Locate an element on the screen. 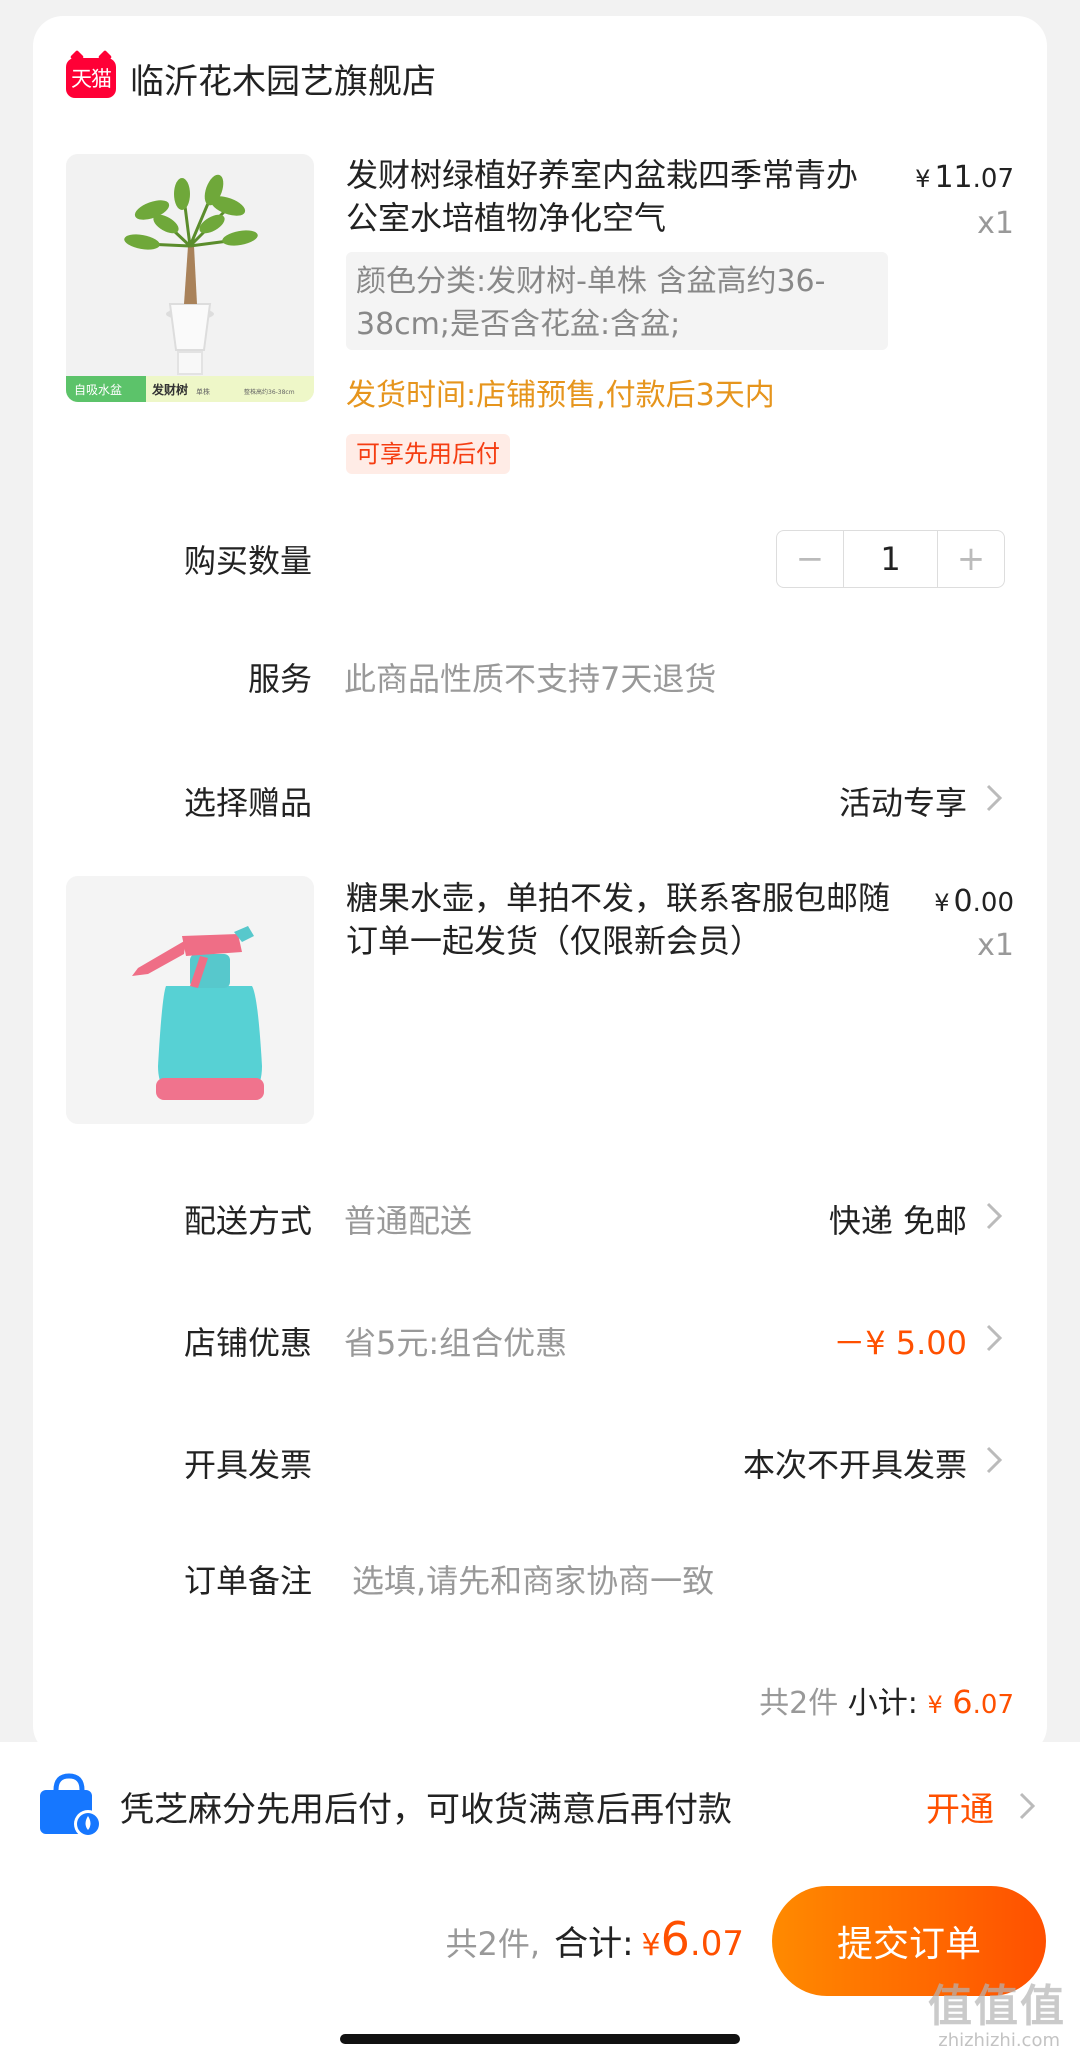 Image resolution: width=1080 pixels, height=2058 pixels. spray-bottle-illustration is located at coordinates (190, 1000).